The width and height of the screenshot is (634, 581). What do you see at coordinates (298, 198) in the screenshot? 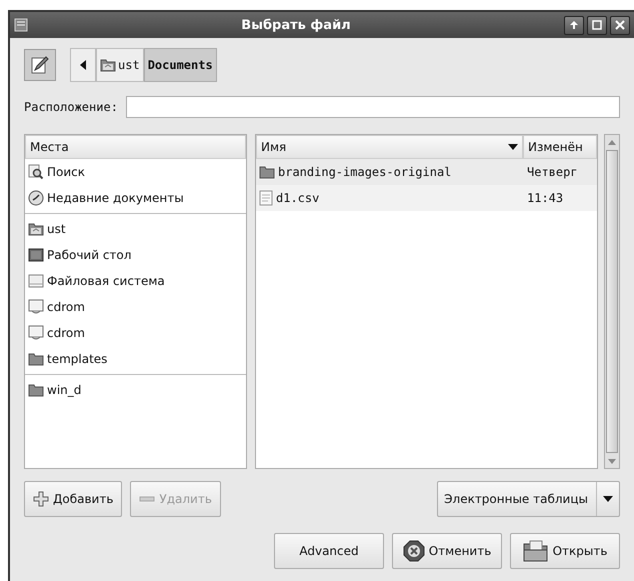
I see `file-name: d1.csv` at bounding box center [298, 198].